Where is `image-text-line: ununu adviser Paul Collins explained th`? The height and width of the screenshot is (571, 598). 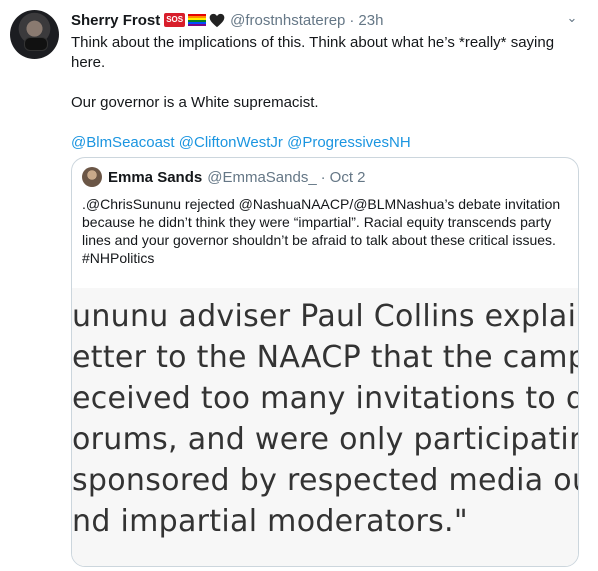
image-text-line: ununu adviser Paul Collins explained th is located at coordinates (325, 316).